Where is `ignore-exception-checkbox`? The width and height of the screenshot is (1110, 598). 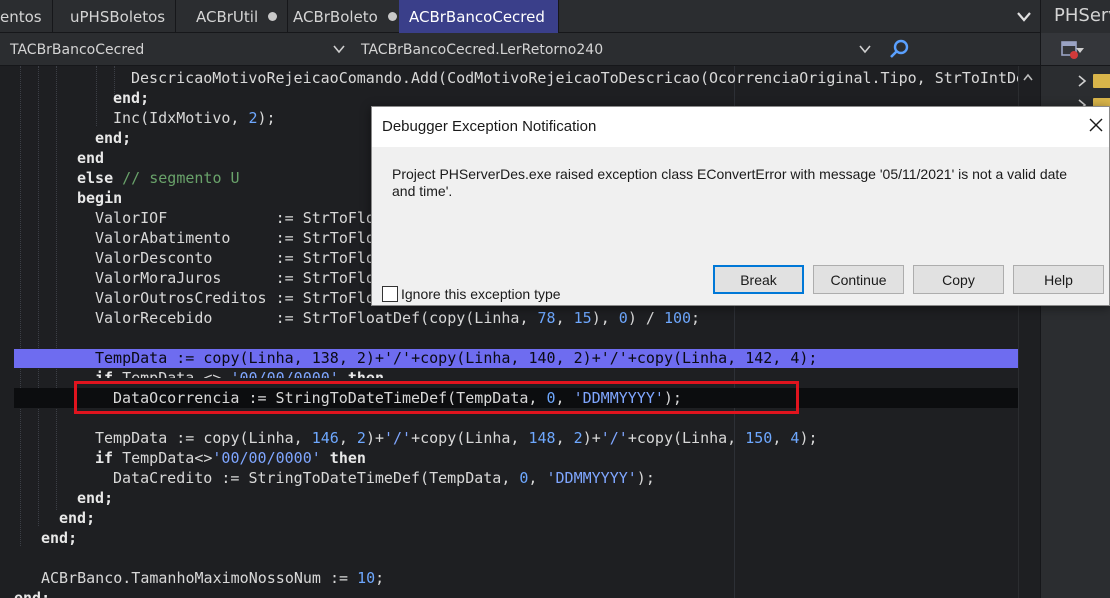 ignore-exception-checkbox is located at coordinates (390, 294).